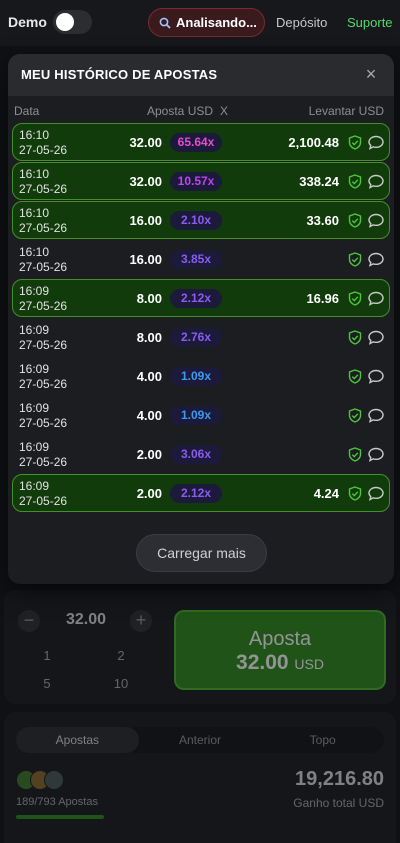 The width and height of the screenshot is (400, 843). What do you see at coordinates (322, 740) in the screenshot?
I see `tab-topo: Topo` at bounding box center [322, 740].